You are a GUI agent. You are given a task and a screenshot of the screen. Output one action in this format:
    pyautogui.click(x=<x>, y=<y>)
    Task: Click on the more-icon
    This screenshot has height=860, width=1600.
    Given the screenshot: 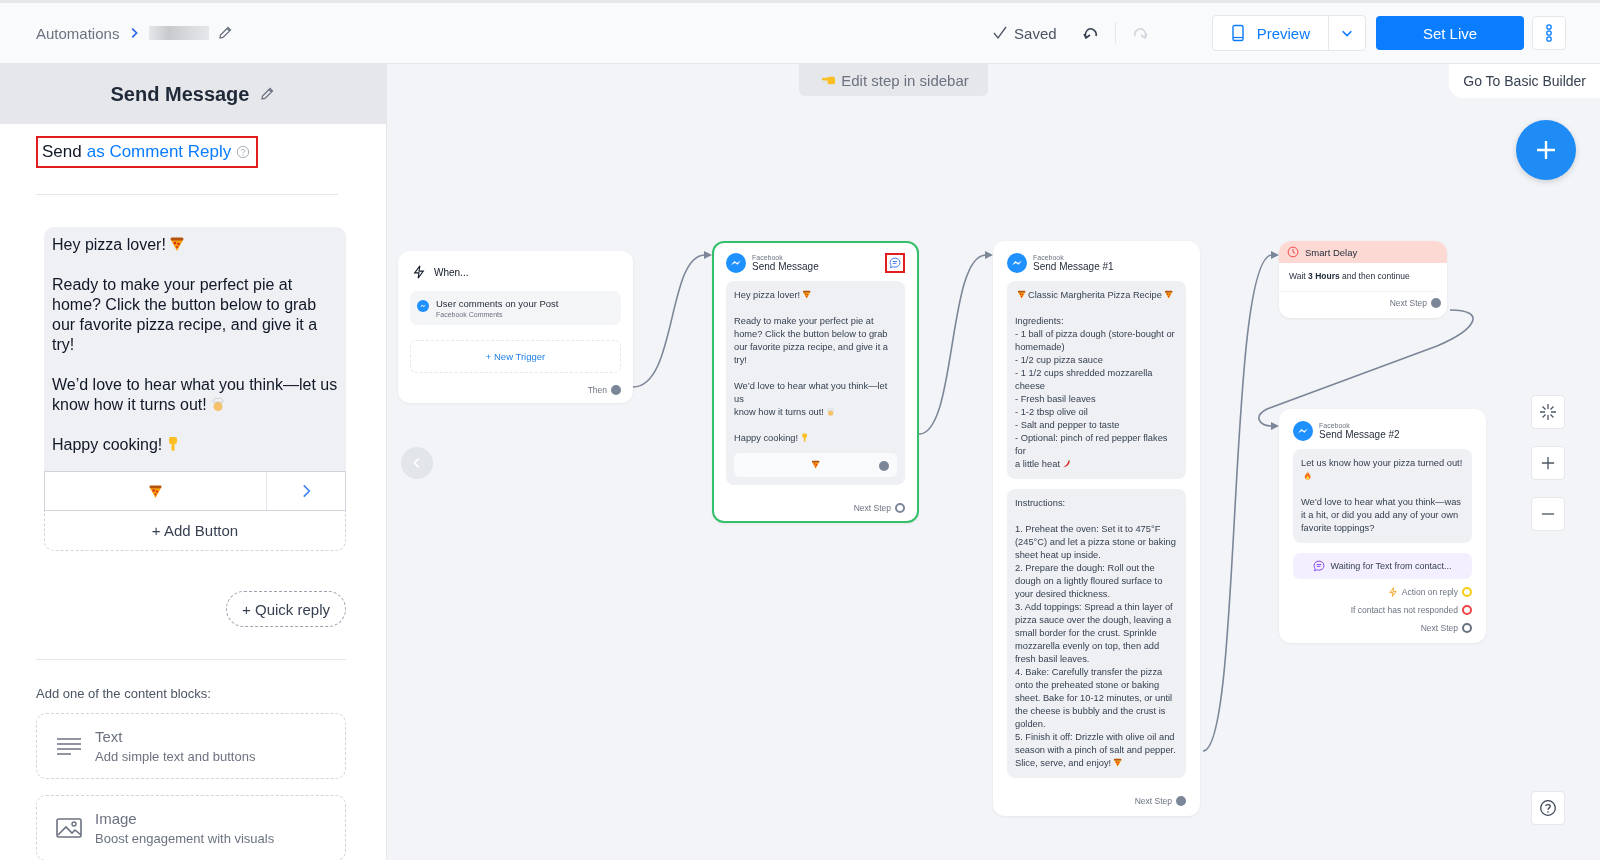 What is the action you would take?
    pyautogui.click(x=1549, y=33)
    